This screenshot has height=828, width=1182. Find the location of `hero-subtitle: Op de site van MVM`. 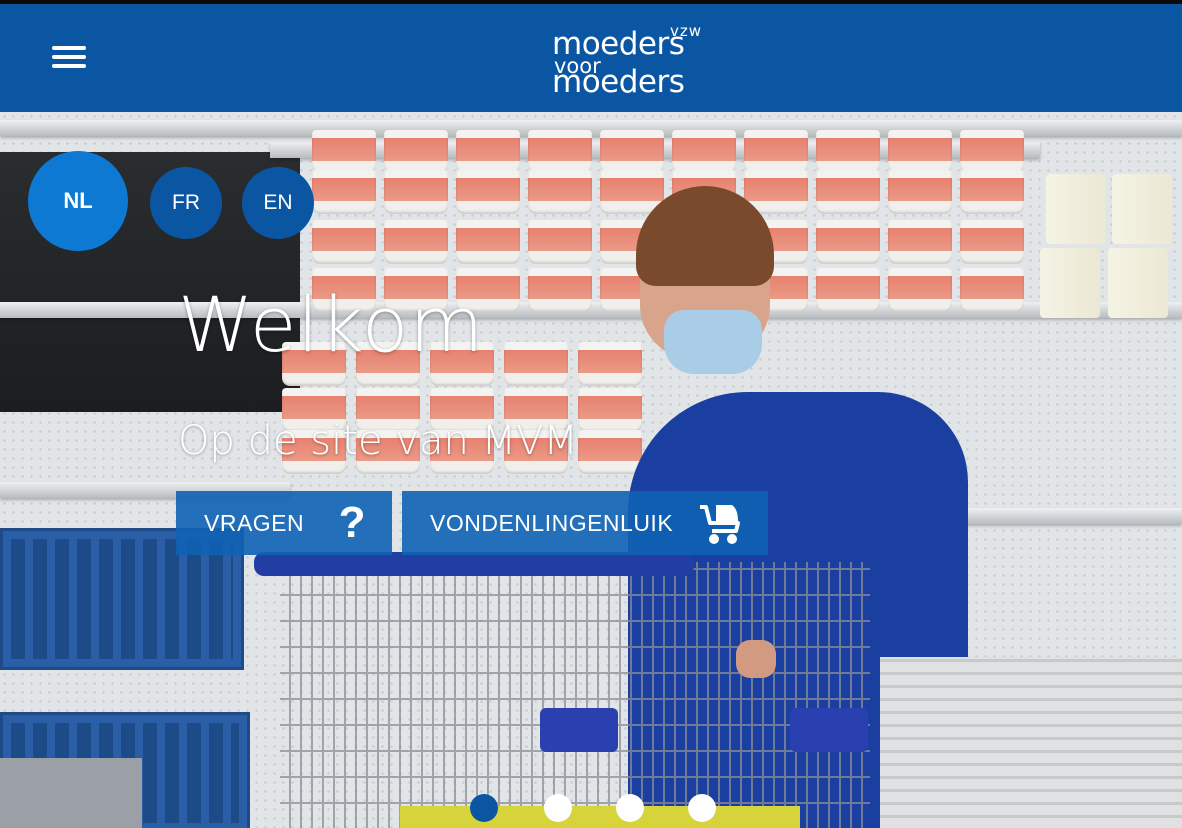

hero-subtitle: Op de site van MVM is located at coordinates (378, 441).